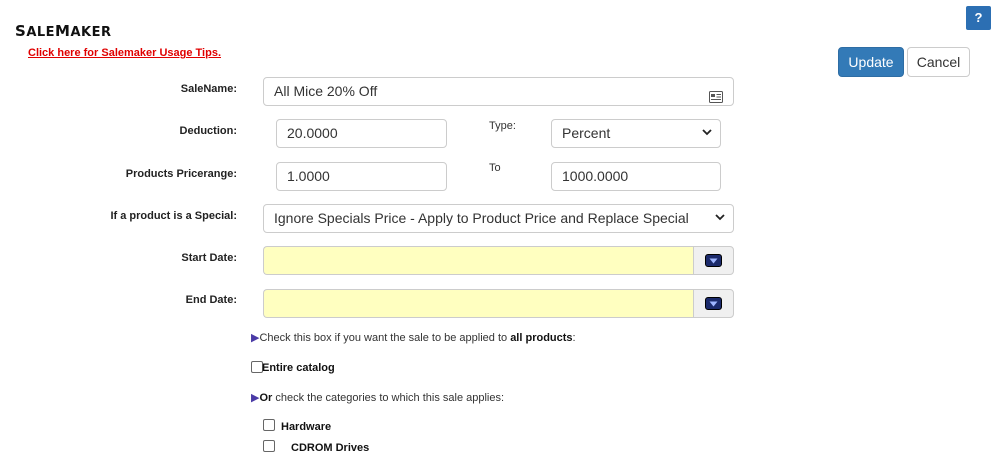 This screenshot has width=1000, height=457. What do you see at coordinates (269, 446) in the screenshot?
I see `category-checkbox-cdrom-drives` at bounding box center [269, 446].